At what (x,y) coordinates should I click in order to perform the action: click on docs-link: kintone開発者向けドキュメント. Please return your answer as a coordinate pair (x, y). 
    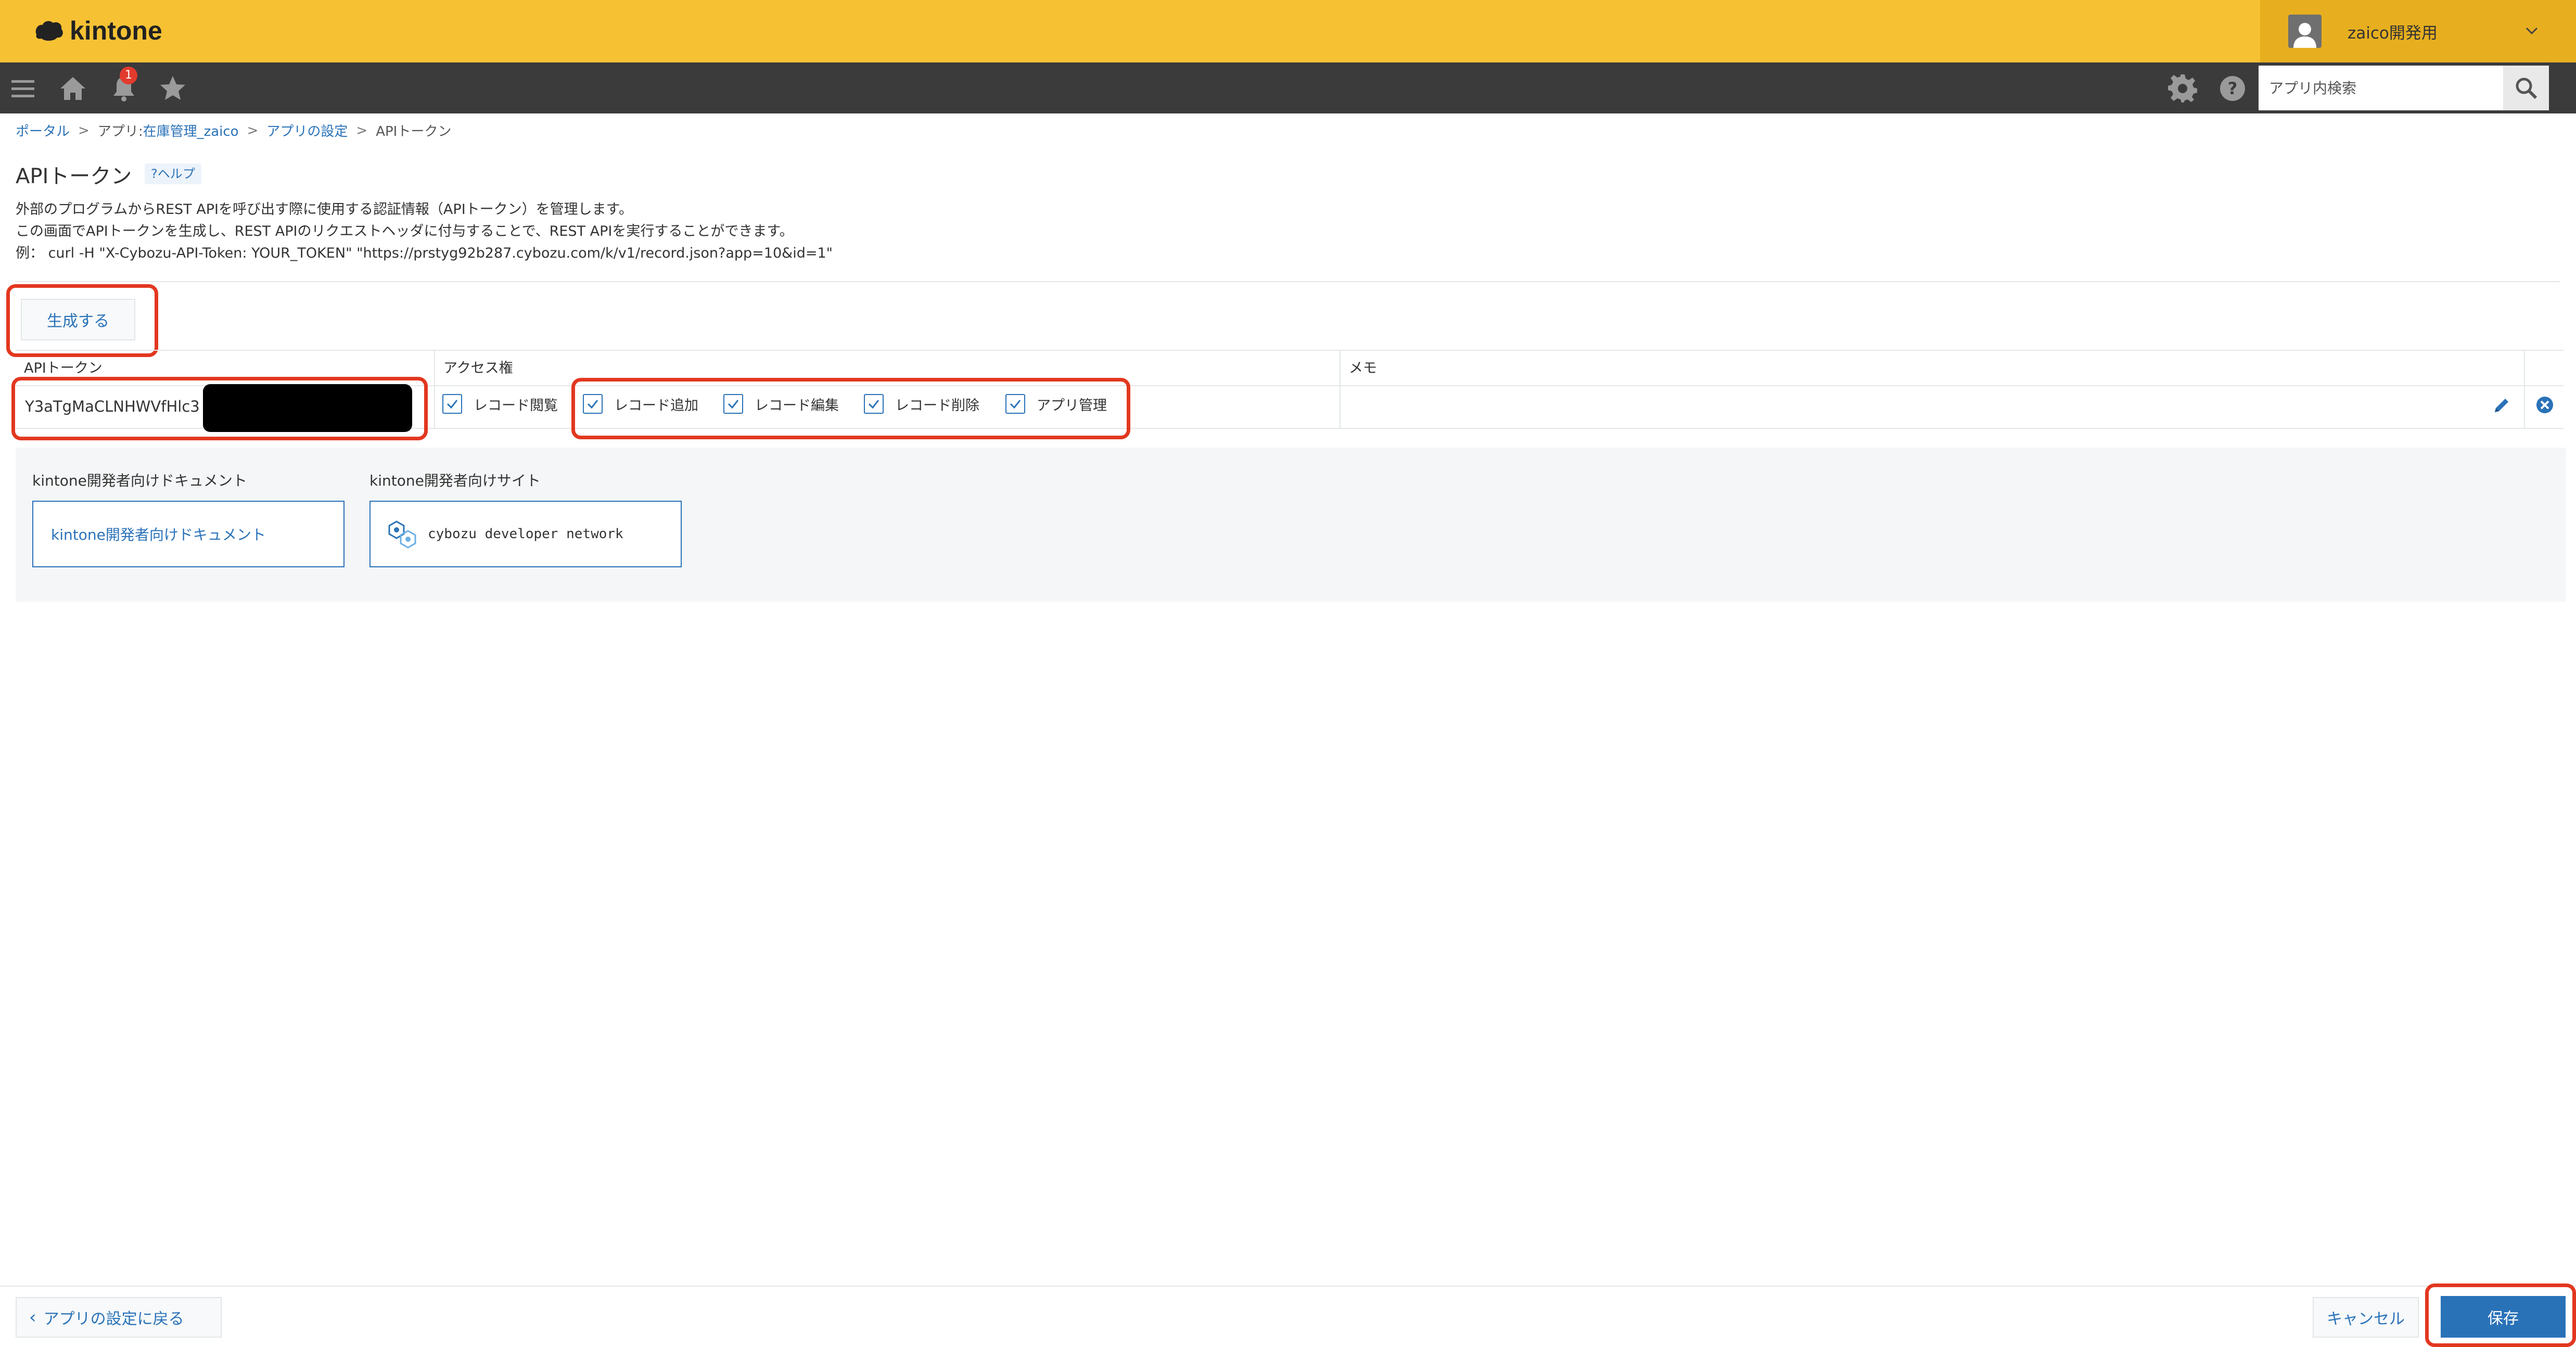
    Looking at the image, I should click on (158, 534).